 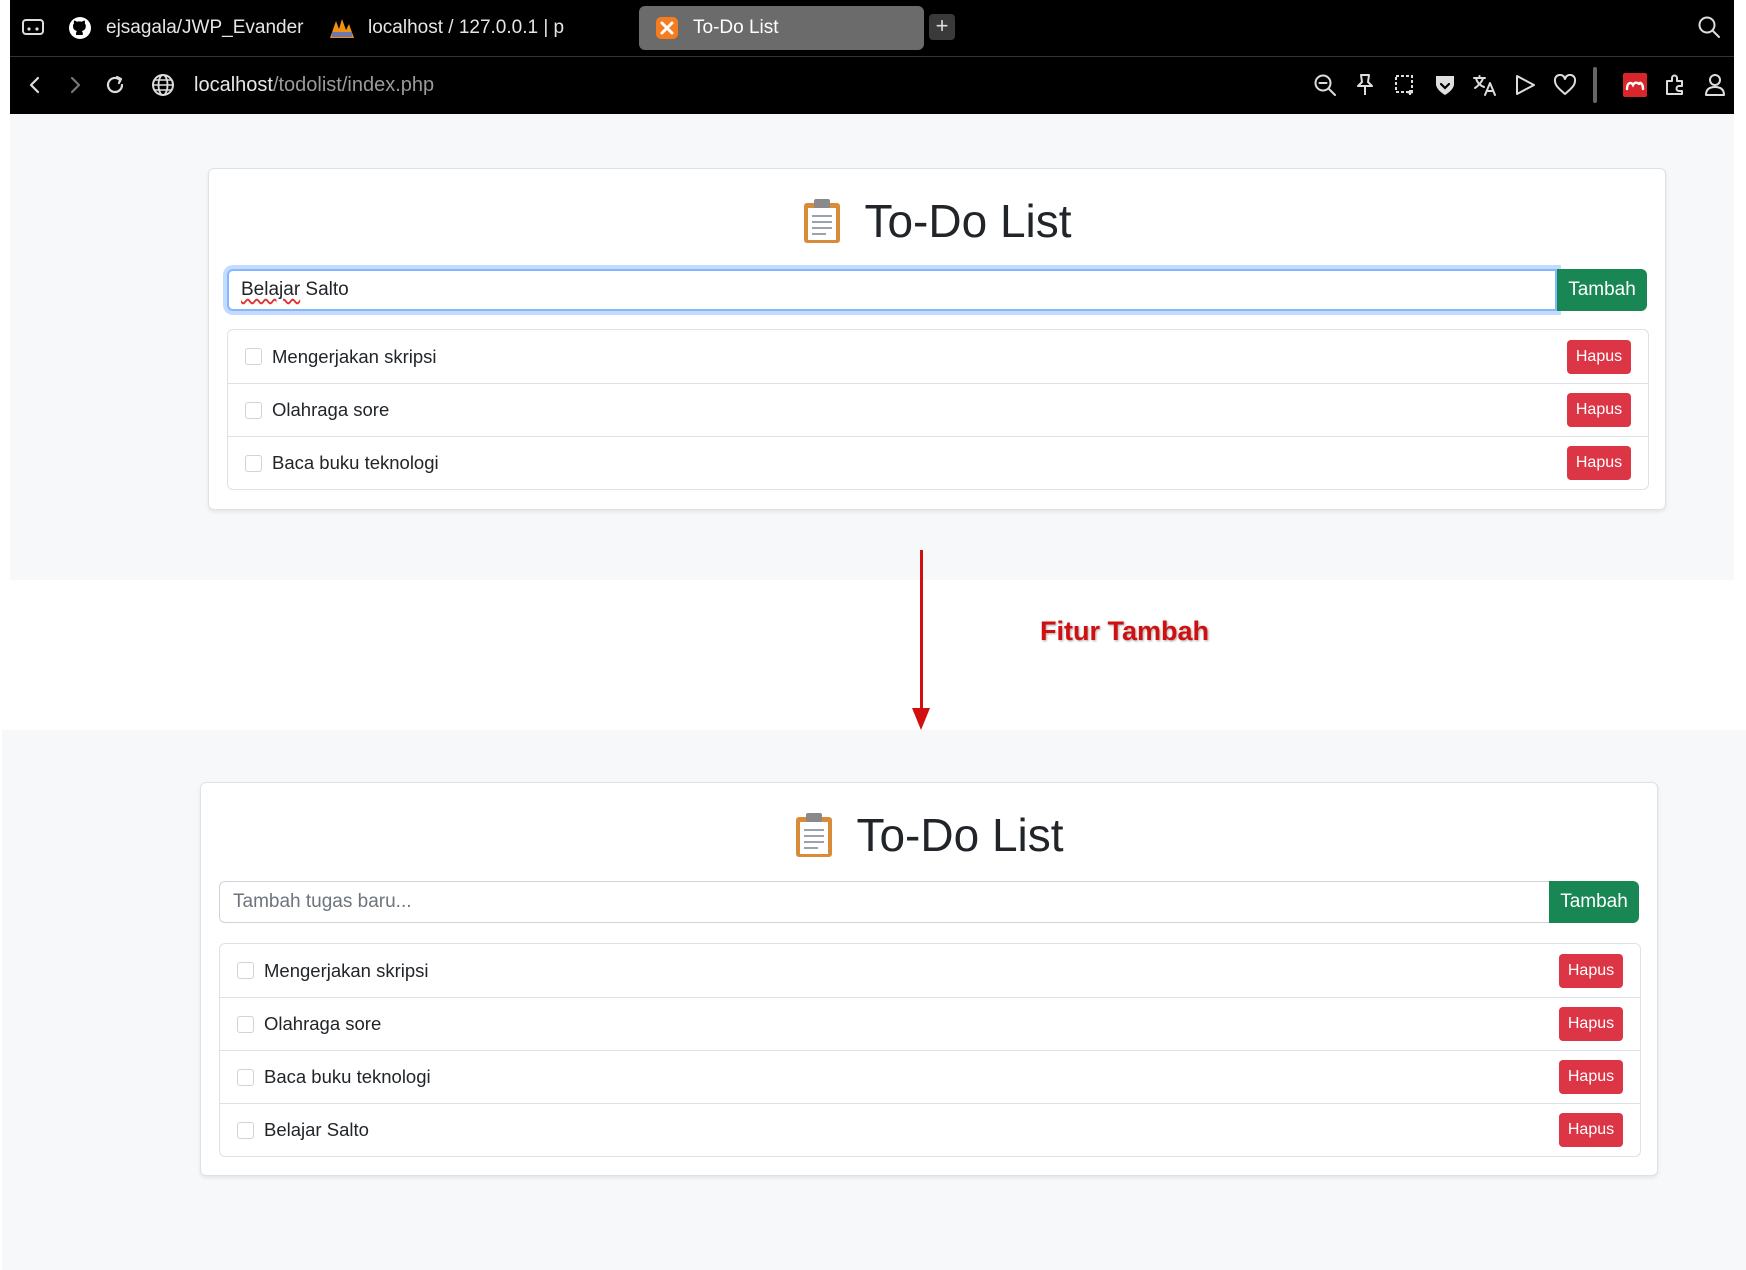 I want to click on task-input, so click(x=884, y=902).